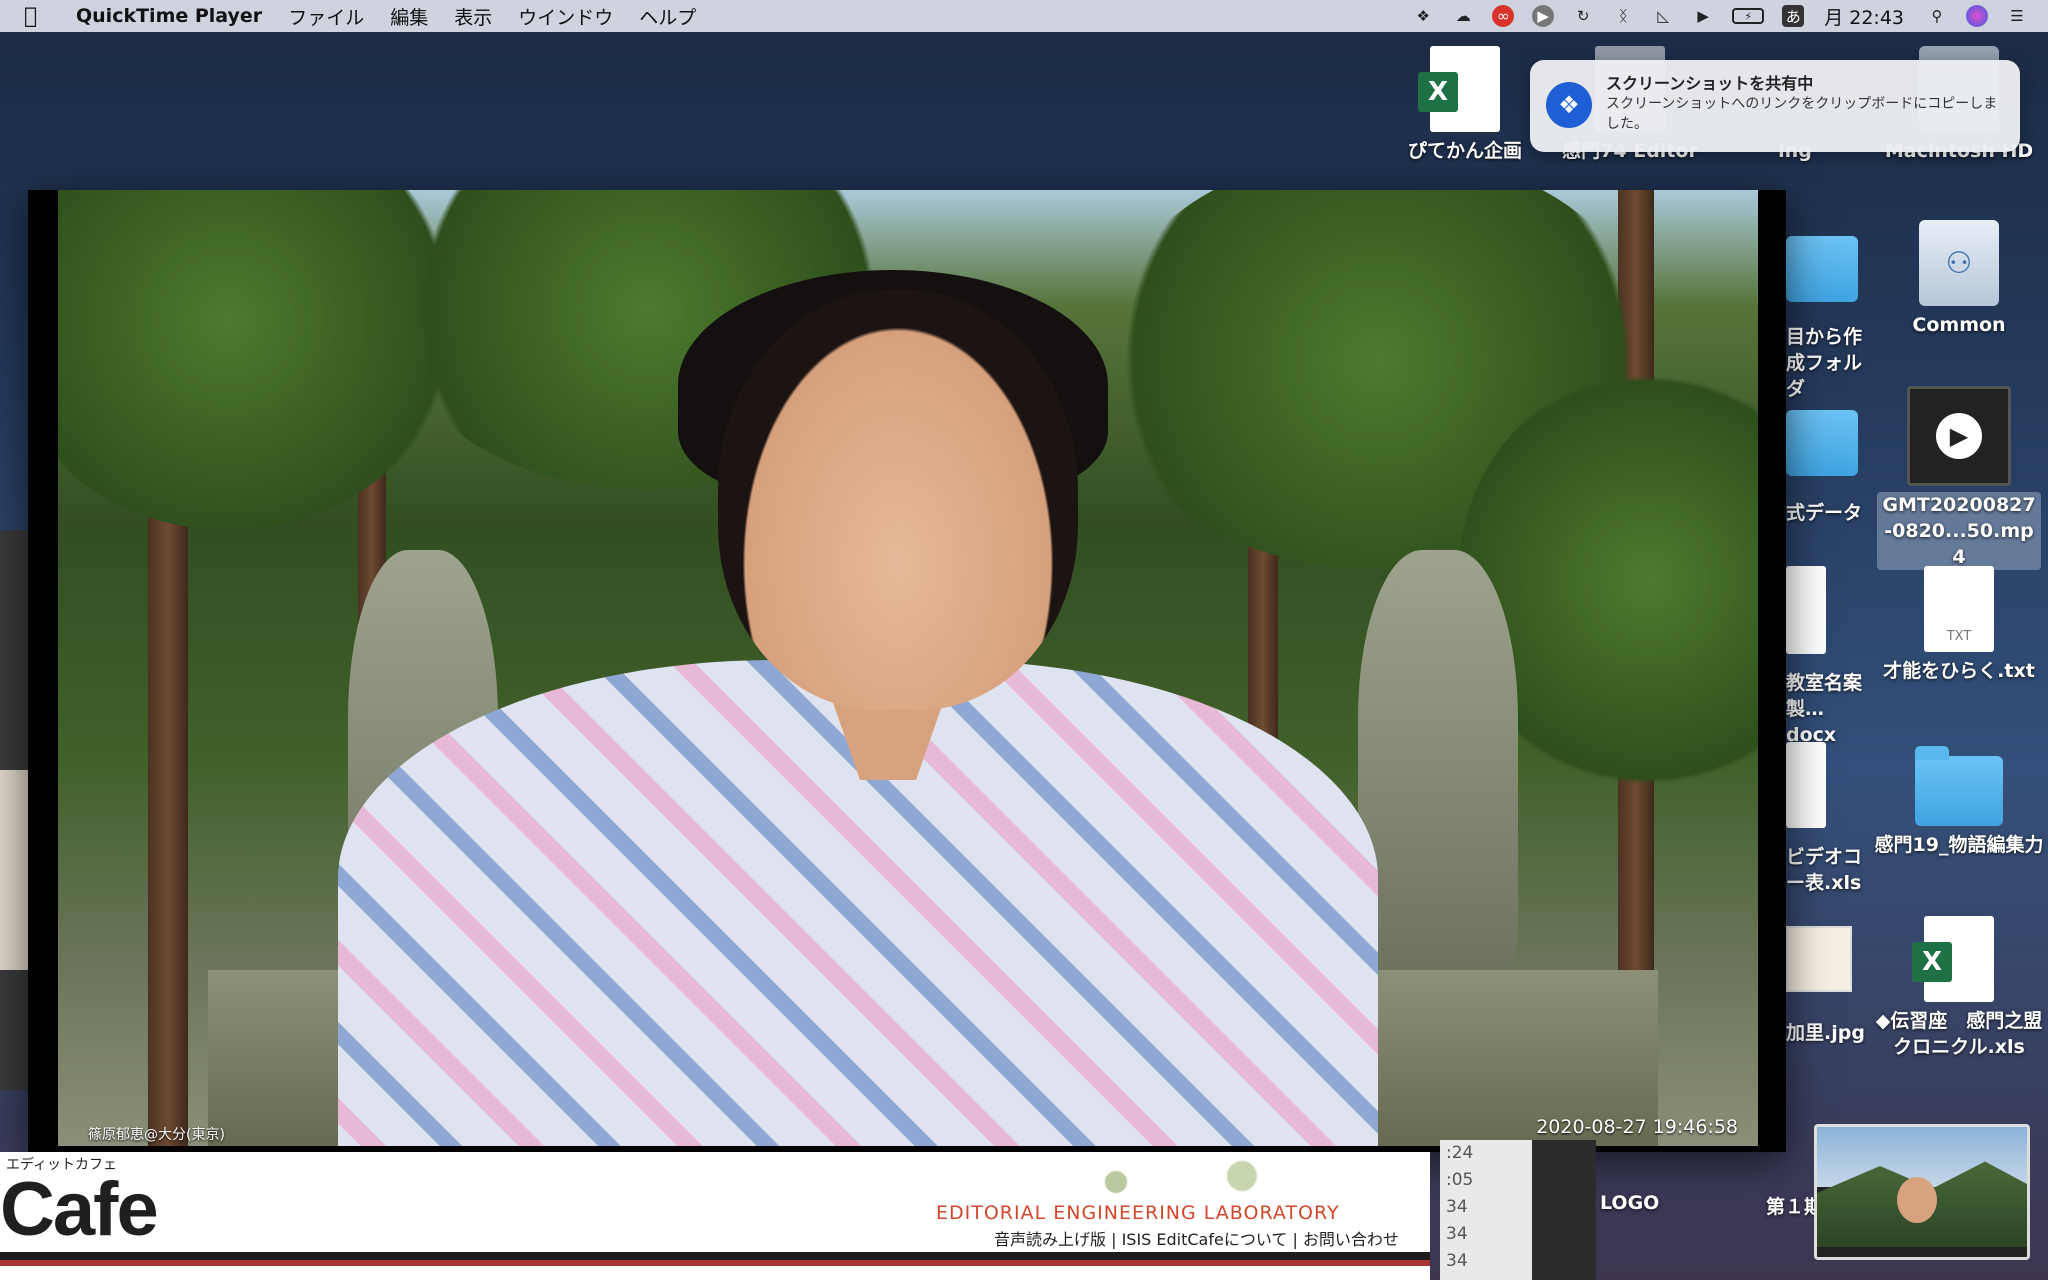 The image size is (2048, 1280). I want to click on site-links: 音声読み上げ版 | ISIS EditCafeについて | お問い合わせ, so click(1196, 1238).